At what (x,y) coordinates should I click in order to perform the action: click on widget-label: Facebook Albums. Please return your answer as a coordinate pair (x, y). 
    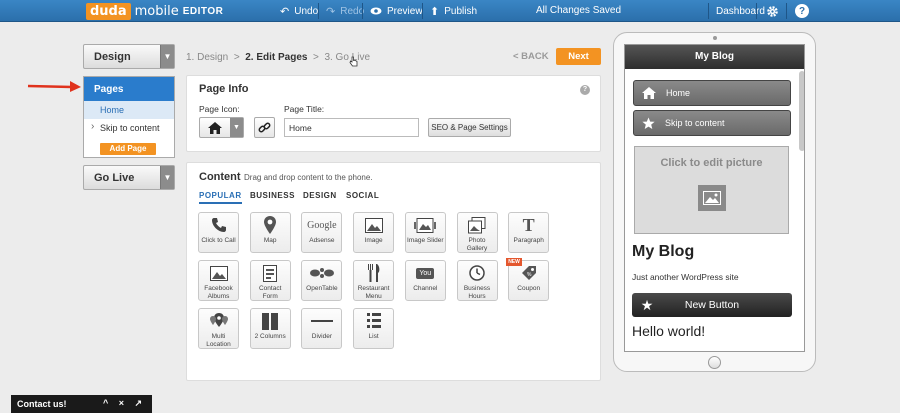
    Looking at the image, I should click on (218, 292).